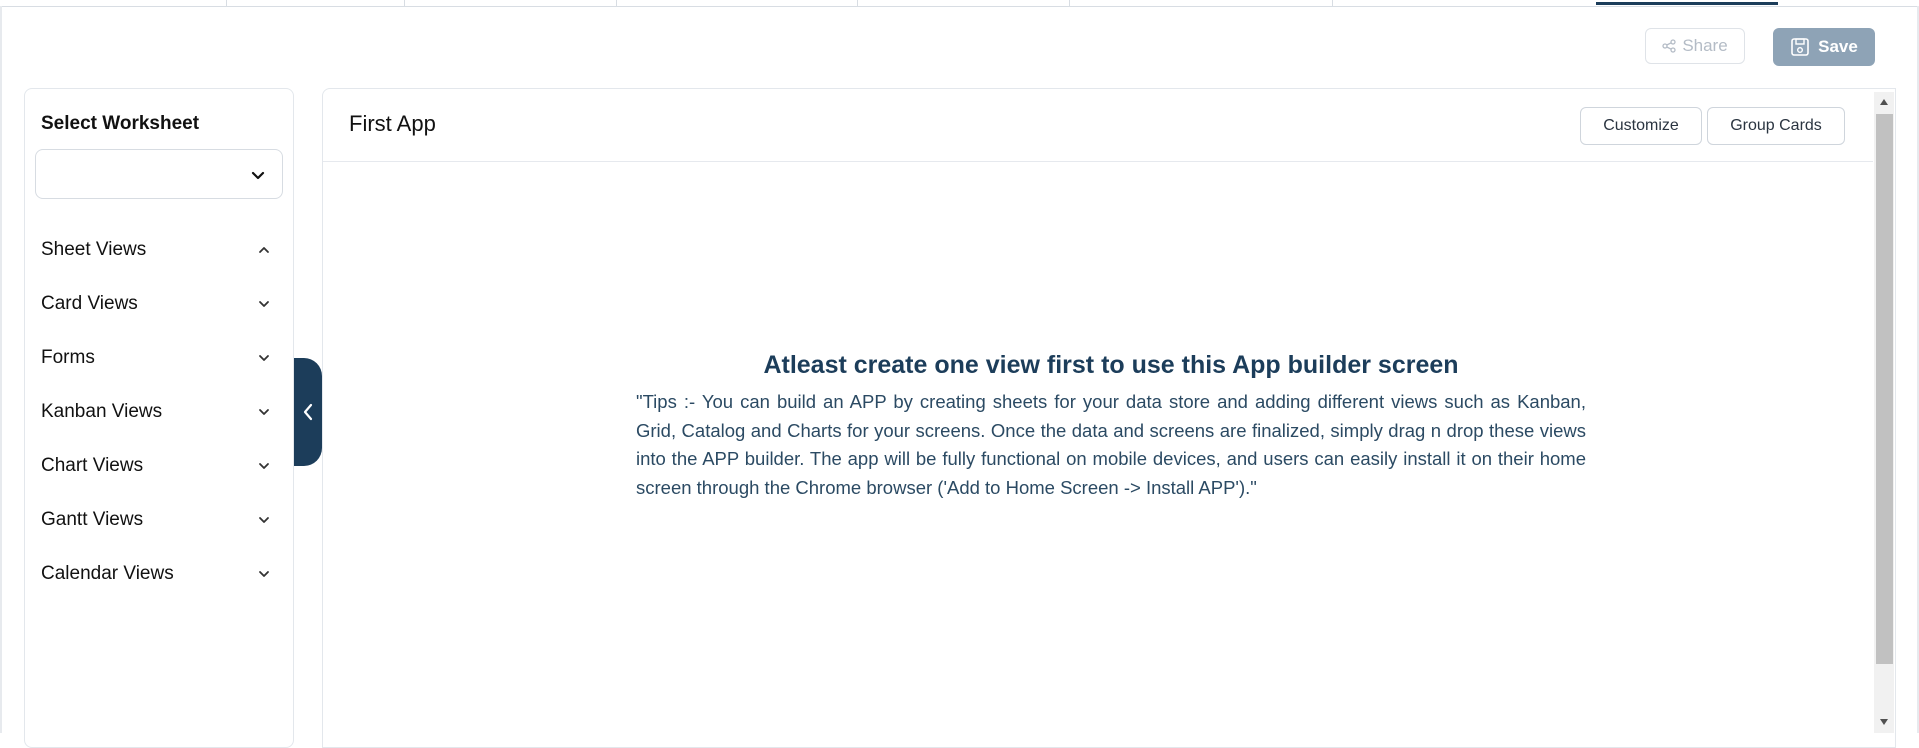 The height and width of the screenshot is (748, 1919). Describe the element at coordinates (392, 123) in the screenshot. I see `page-title: First App` at that location.